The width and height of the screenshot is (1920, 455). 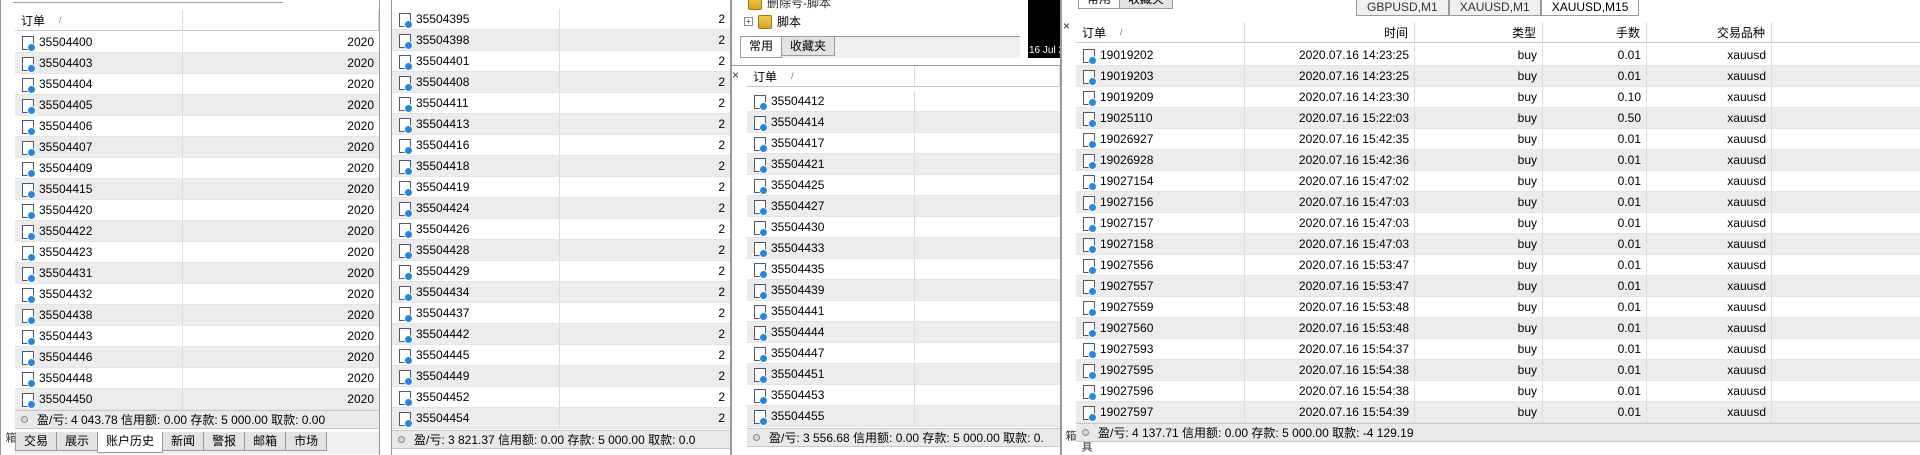 I want to click on table-row: 35504413 2, so click(x=561, y=124).